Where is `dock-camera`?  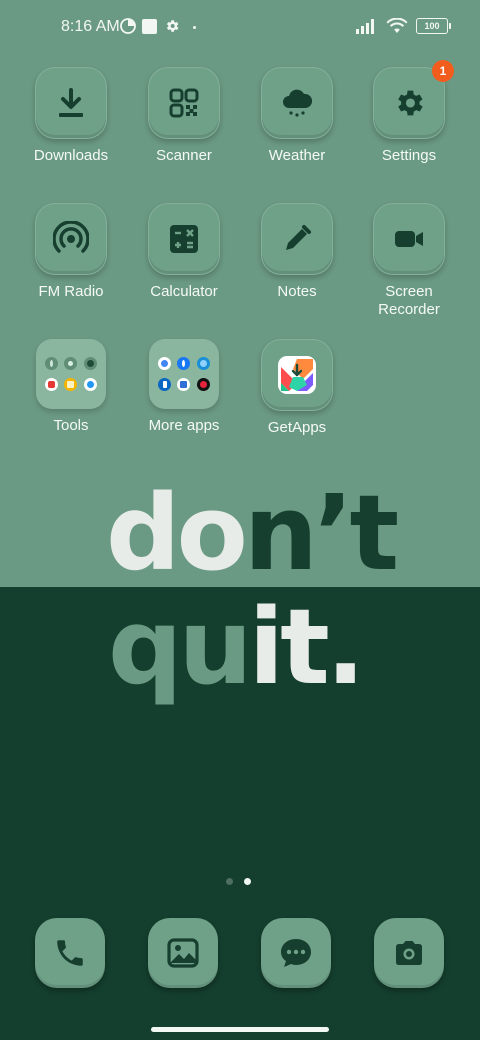
dock-camera is located at coordinates (409, 953).